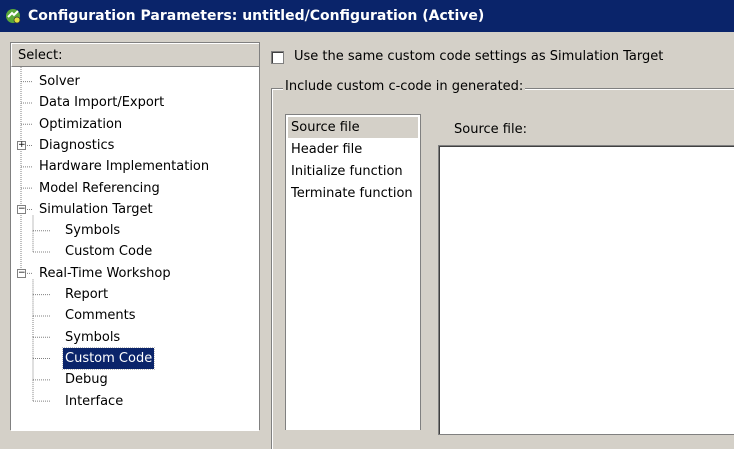 The width and height of the screenshot is (734, 449). What do you see at coordinates (135, 55) in the screenshot?
I see `select-header: Select:` at bounding box center [135, 55].